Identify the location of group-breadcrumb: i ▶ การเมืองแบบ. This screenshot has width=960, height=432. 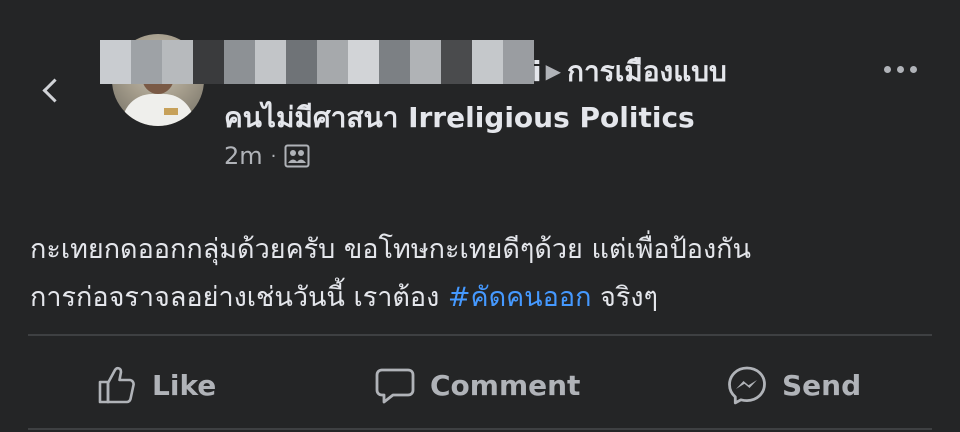
(629, 72).